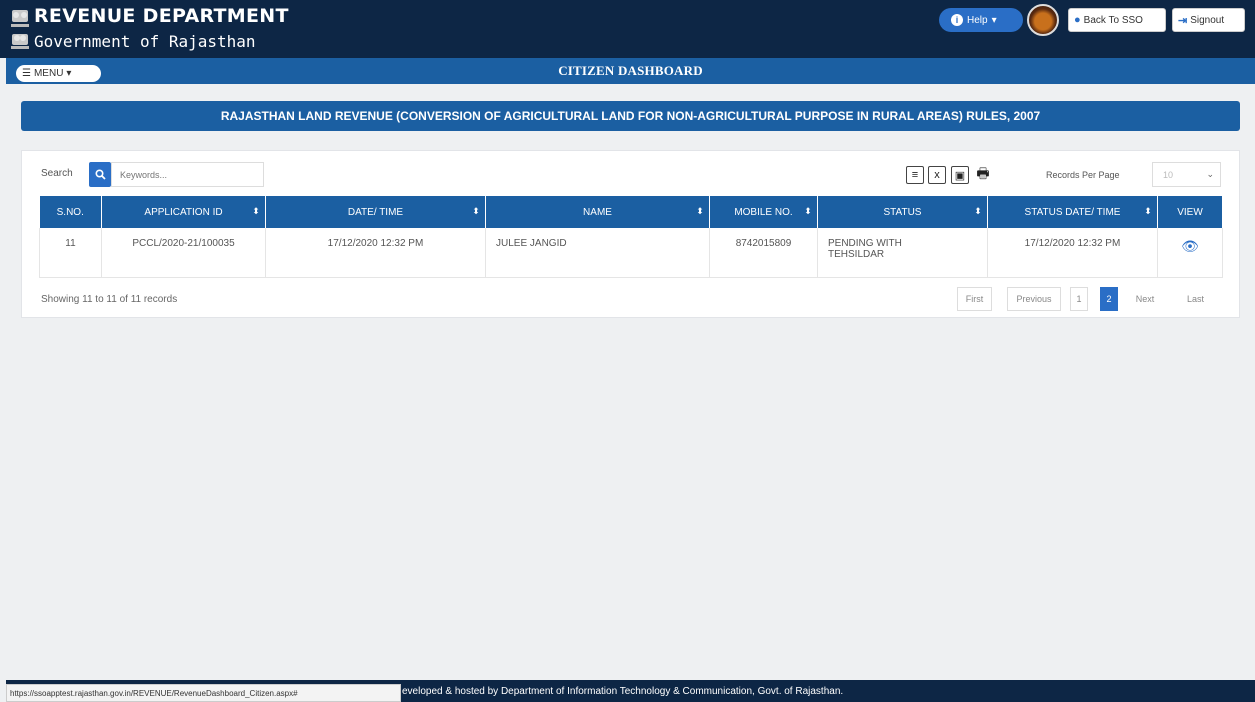 The height and width of the screenshot is (702, 1255). Describe the element at coordinates (957, 20) in the screenshot. I see `info-icon: i` at that location.